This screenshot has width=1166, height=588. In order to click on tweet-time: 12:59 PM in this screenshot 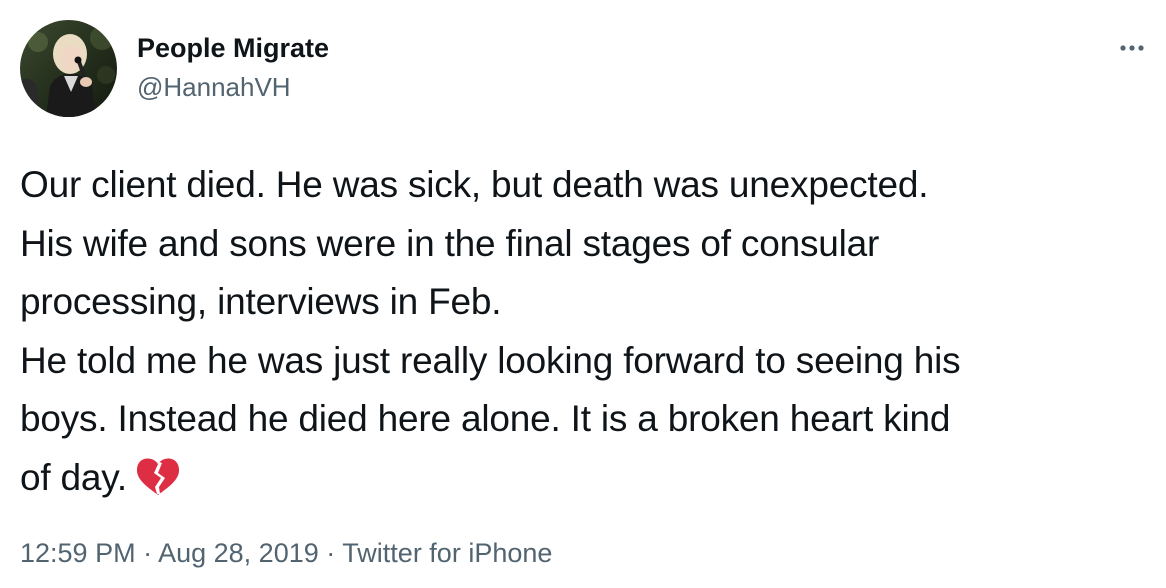, I will do `click(78, 553)`.